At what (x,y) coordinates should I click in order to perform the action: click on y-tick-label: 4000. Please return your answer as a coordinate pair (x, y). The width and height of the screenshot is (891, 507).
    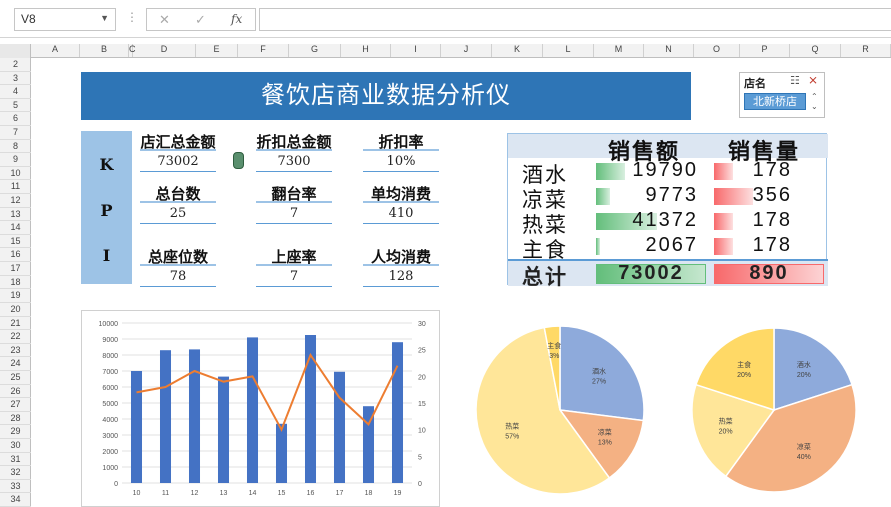
    Looking at the image, I should click on (110, 420).